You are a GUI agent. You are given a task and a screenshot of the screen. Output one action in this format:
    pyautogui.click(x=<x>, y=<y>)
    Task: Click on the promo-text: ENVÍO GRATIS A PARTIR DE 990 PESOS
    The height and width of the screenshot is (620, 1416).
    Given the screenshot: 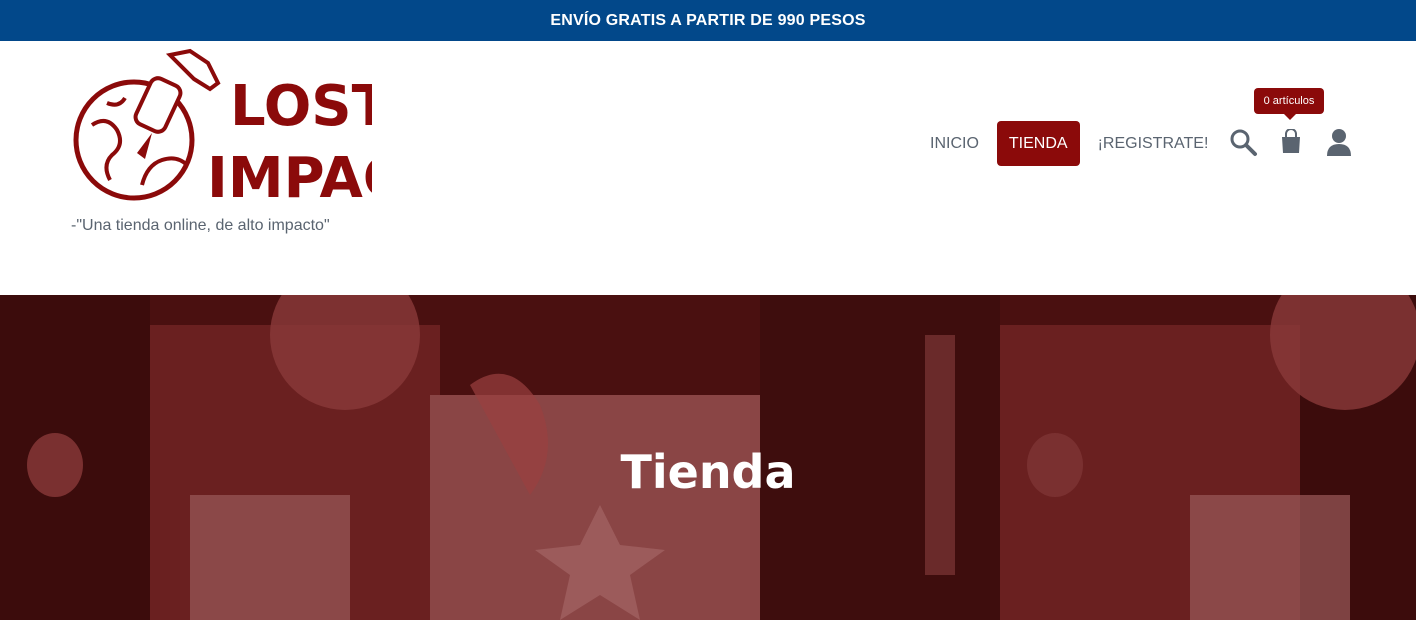 What is the action you would take?
    pyautogui.click(x=708, y=20)
    